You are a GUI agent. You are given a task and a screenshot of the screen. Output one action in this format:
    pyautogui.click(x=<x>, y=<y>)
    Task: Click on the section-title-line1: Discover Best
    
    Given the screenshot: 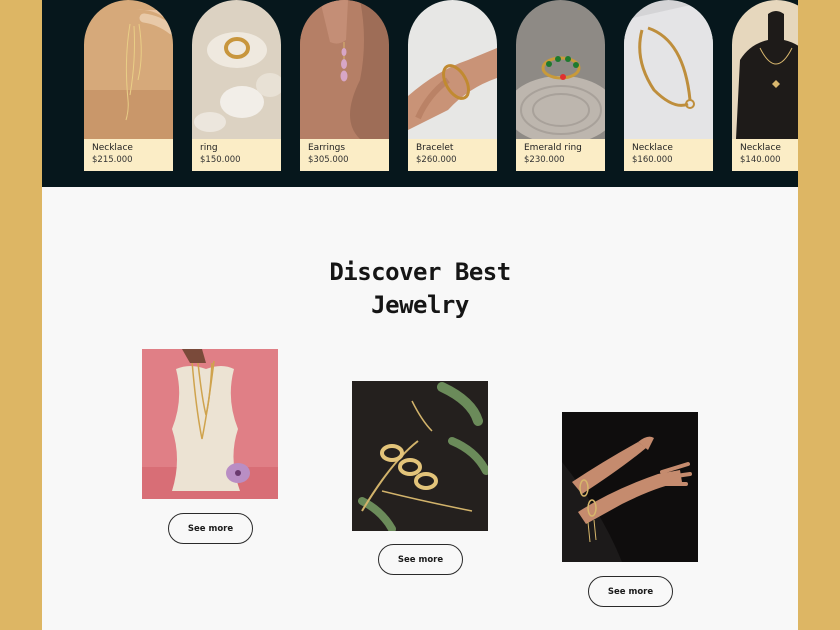 What is the action you would take?
    pyautogui.click(x=420, y=272)
    